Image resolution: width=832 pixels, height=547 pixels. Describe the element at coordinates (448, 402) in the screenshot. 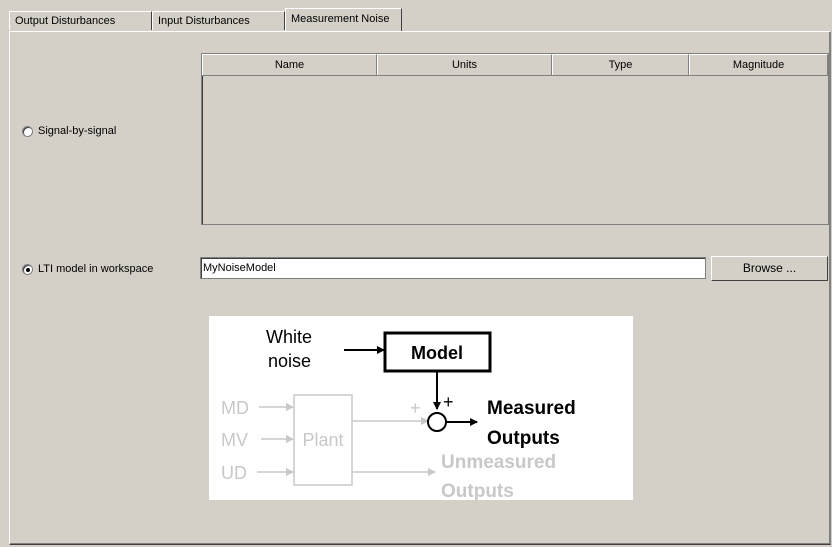

I see `sum-plus-black: +` at that location.